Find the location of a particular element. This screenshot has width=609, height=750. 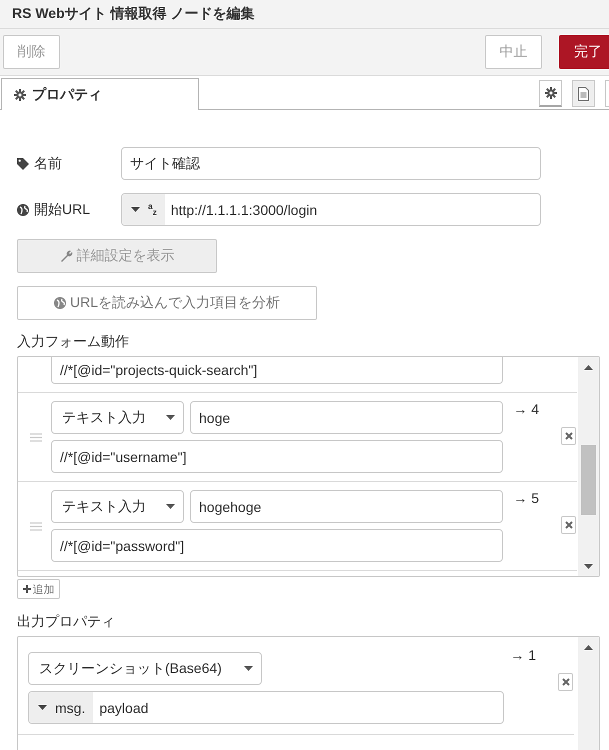

plus-icon is located at coordinates (26, 589).